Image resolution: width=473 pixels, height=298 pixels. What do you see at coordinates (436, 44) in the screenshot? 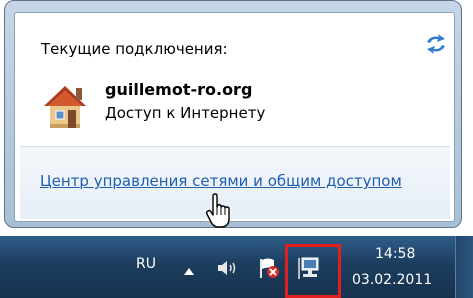
I see `refresh-icon` at bounding box center [436, 44].